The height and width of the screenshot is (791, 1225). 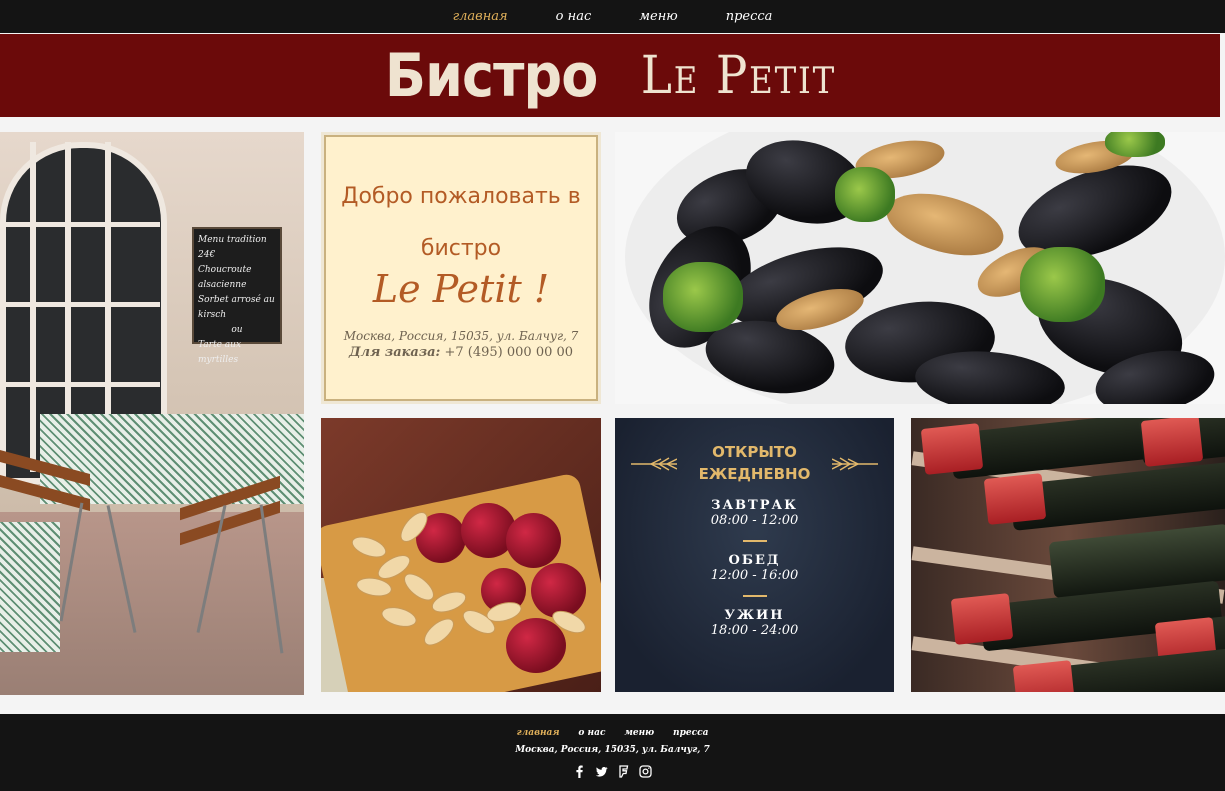 I want to click on nav-item-home: главная, so click(x=480, y=16).